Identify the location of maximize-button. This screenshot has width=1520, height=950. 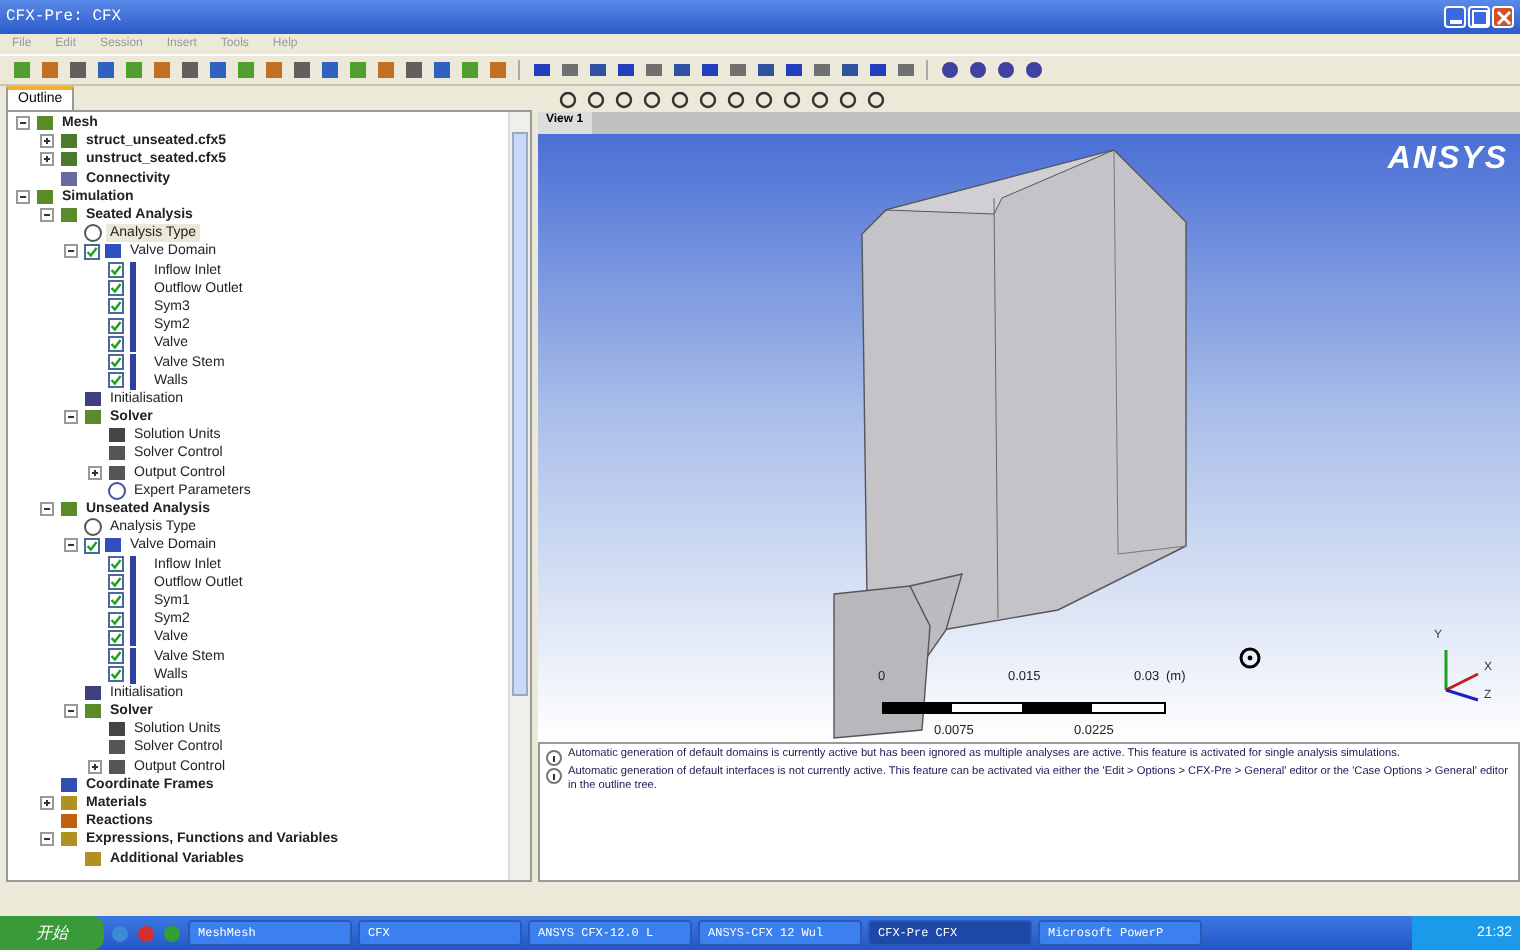
(1479, 17).